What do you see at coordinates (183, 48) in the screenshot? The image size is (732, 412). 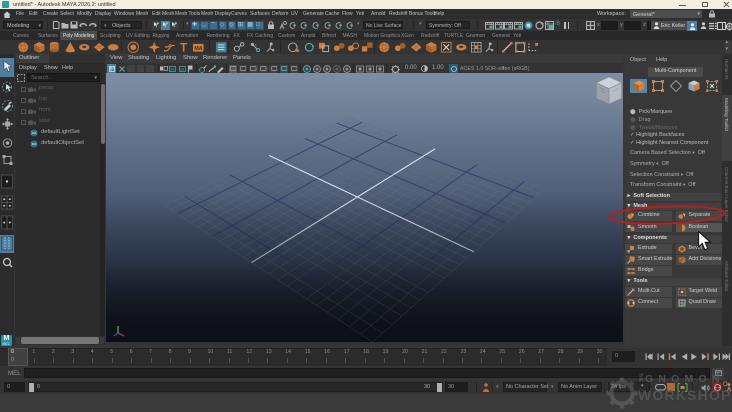 I see `svg-text: T` at bounding box center [183, 48].